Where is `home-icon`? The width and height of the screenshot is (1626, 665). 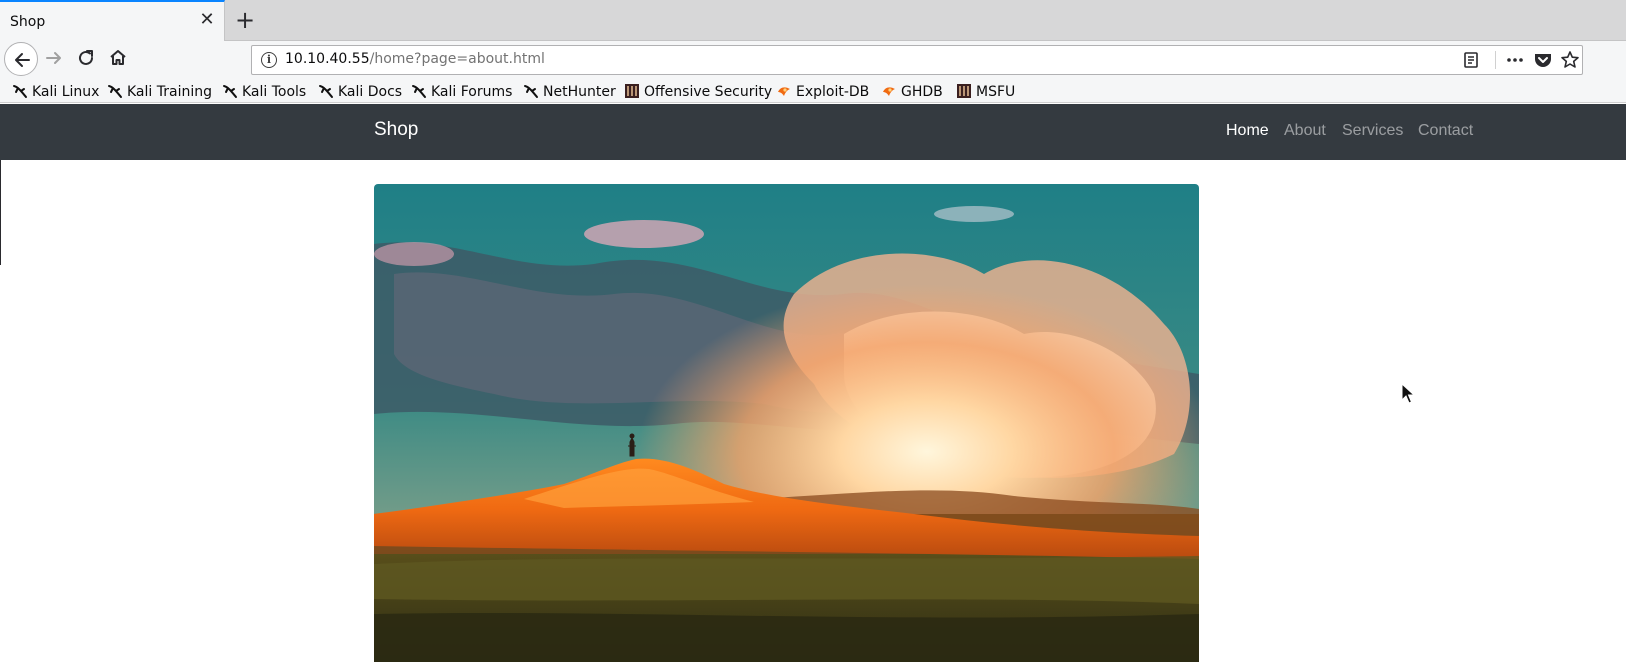
home-icon is located at coordinates (118, 57).